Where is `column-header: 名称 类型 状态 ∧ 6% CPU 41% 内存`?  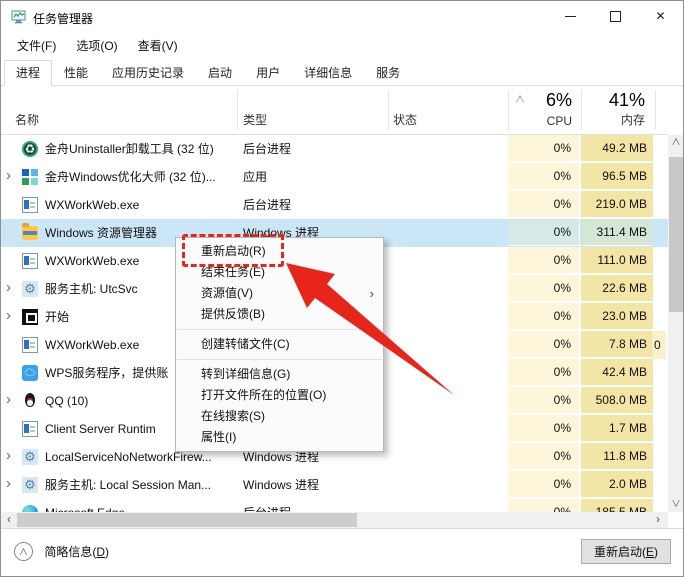 column-header: 名称 类型 状态 ∧ 6% CPU 41% 内存 is located at coordinates (334, 110).